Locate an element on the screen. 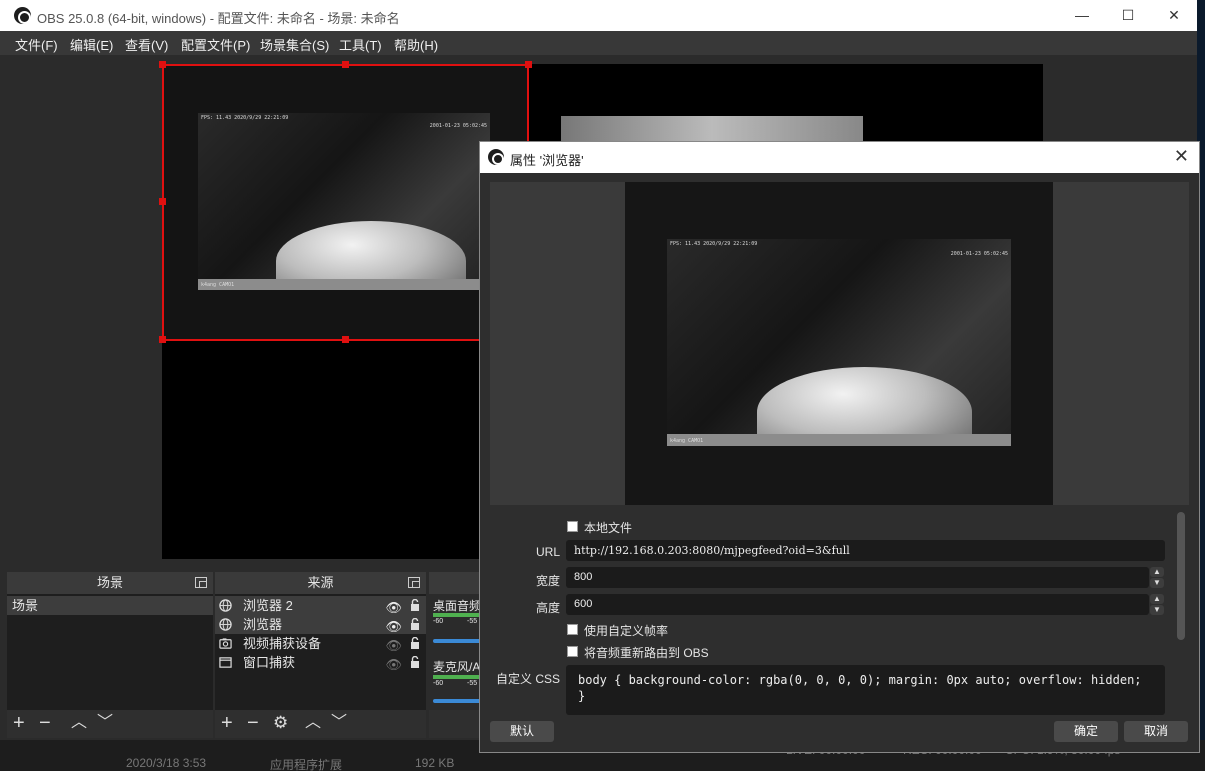 This screenshot has width=1205, height=771. reroute-audio-checkbox is located at coordinates (572, 651).